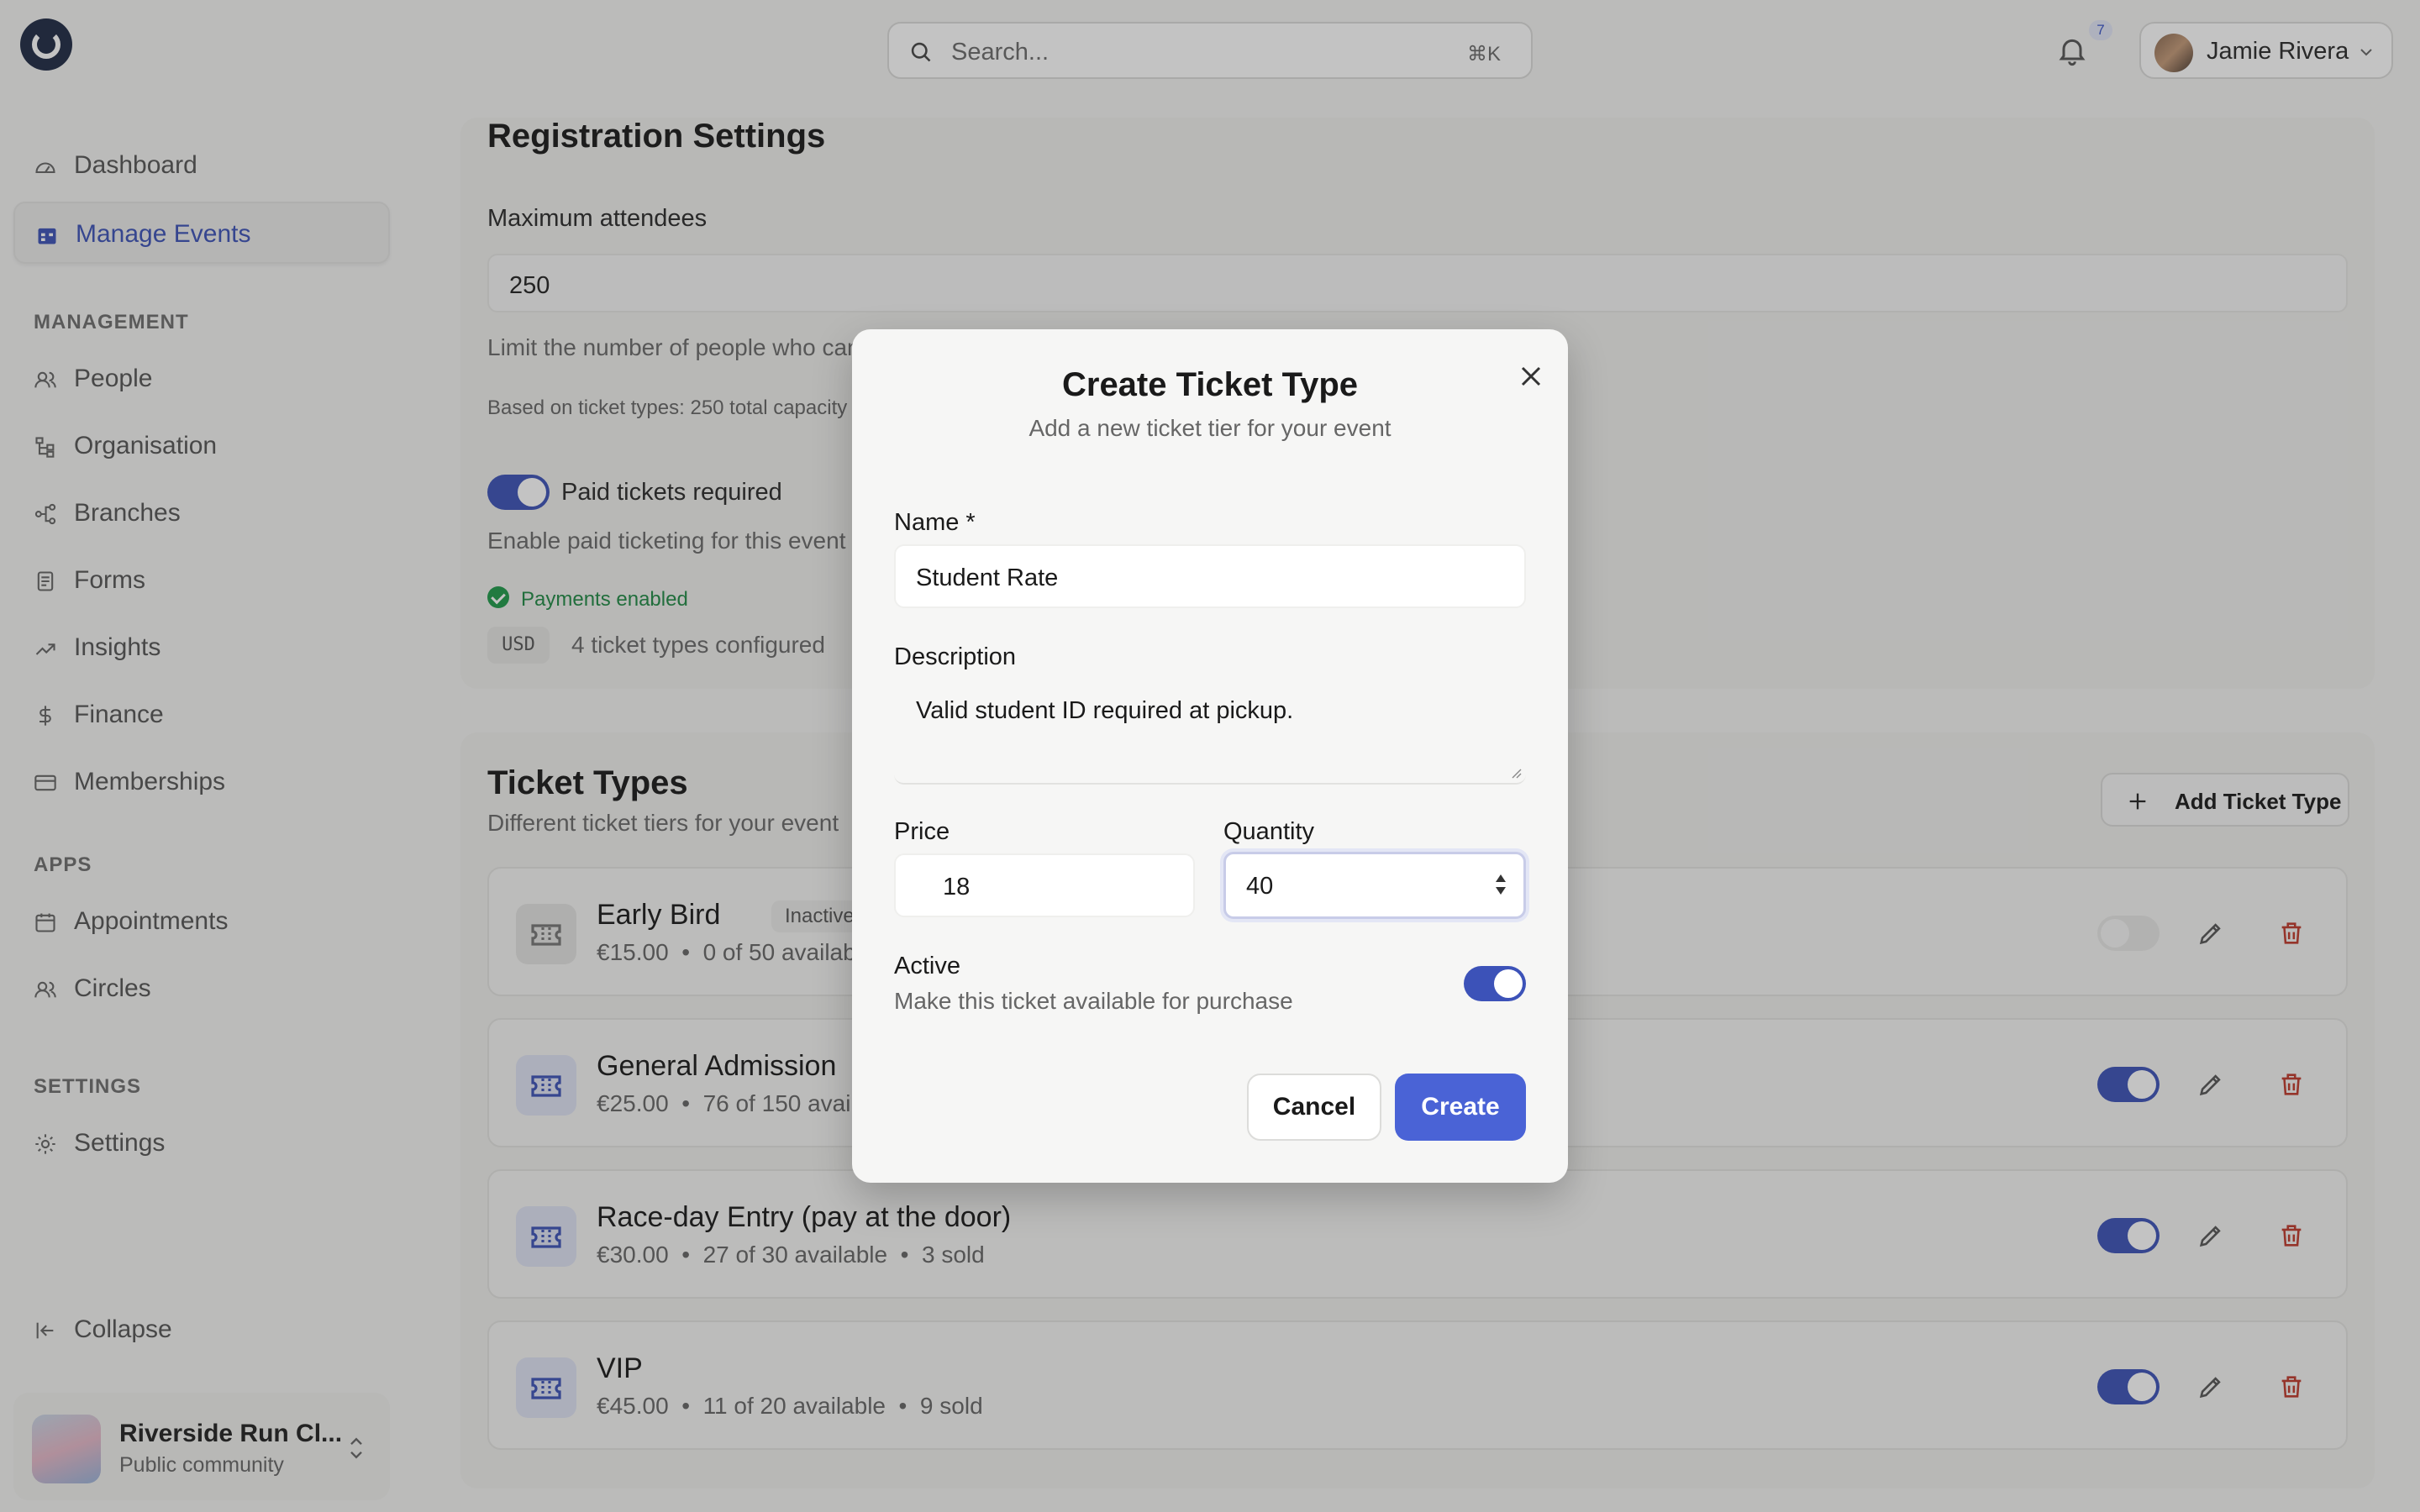 The height and width of the screenshot is (1512, 2420). What do you see at coordinates (988, 577) in the screenshot?
I see `name-value: Student Rate` at bounding box center [988, 577].